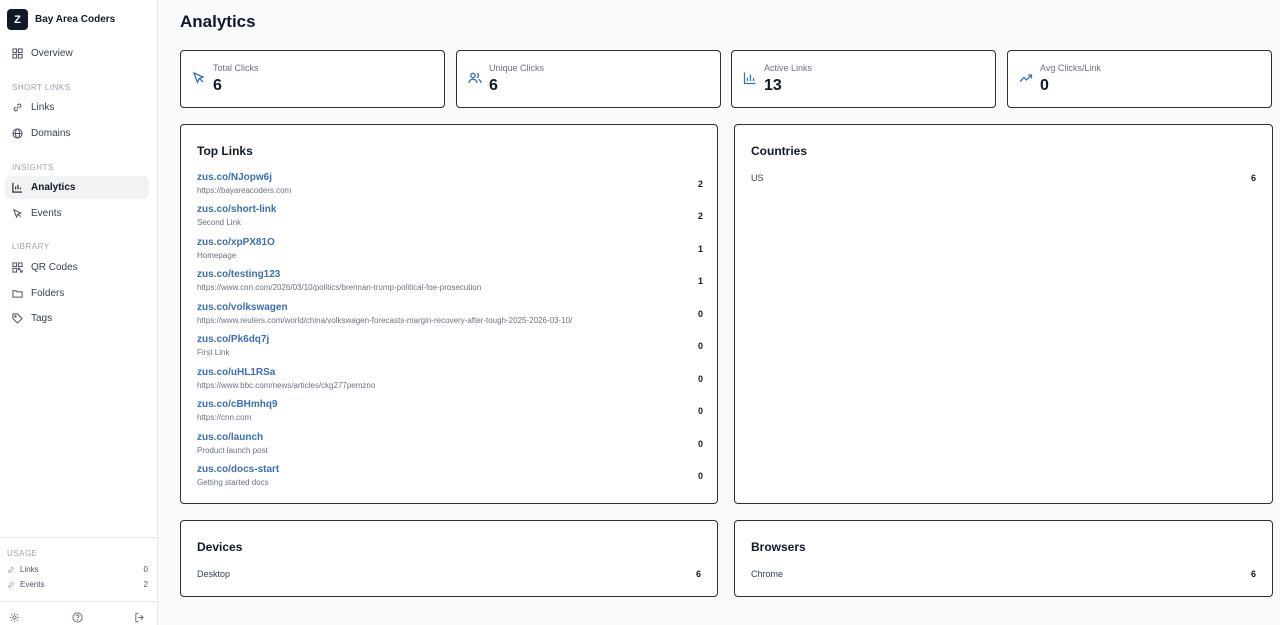  What do you see at coordinates (1003, 558) in the screenshot?
I see `browsers-panel: Browsers Chrome 6` at bounding box center [1003, 558].